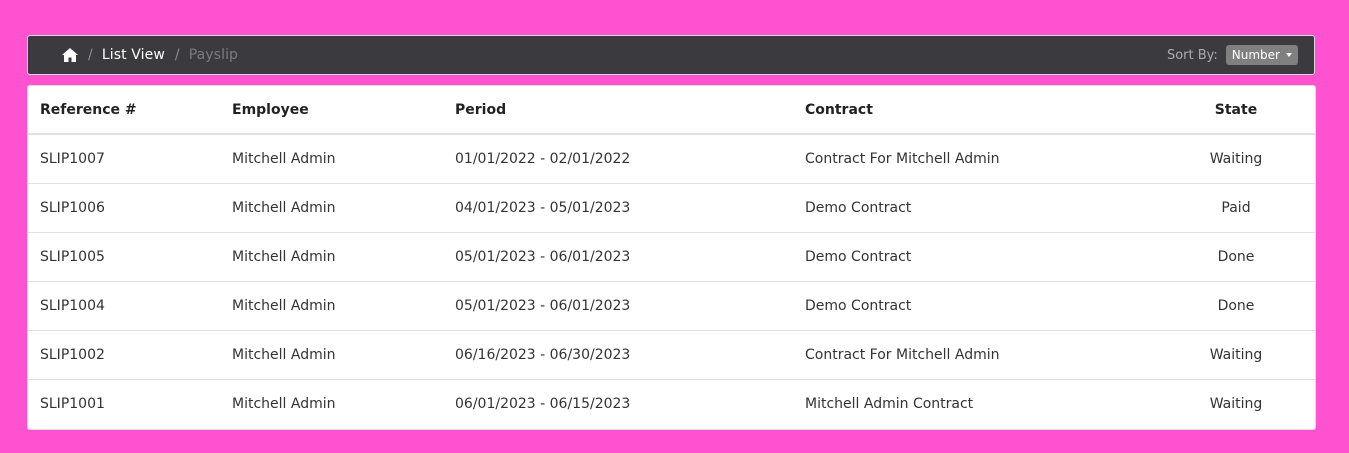  I want to click on cell-state: Paid, so click(1235, 207).